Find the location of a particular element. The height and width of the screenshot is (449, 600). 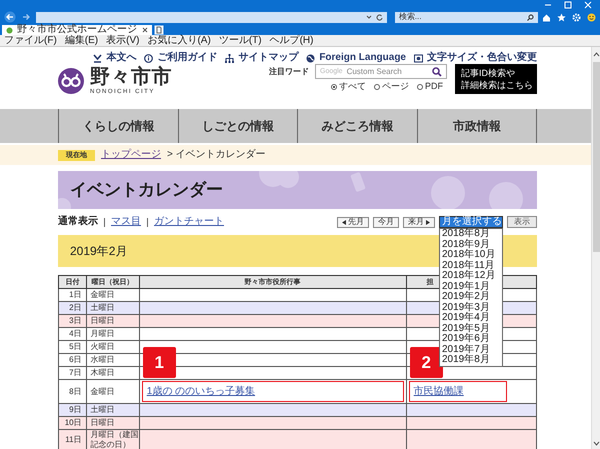

search-placeholder: Custom Search is located at coordinates (374, 72).